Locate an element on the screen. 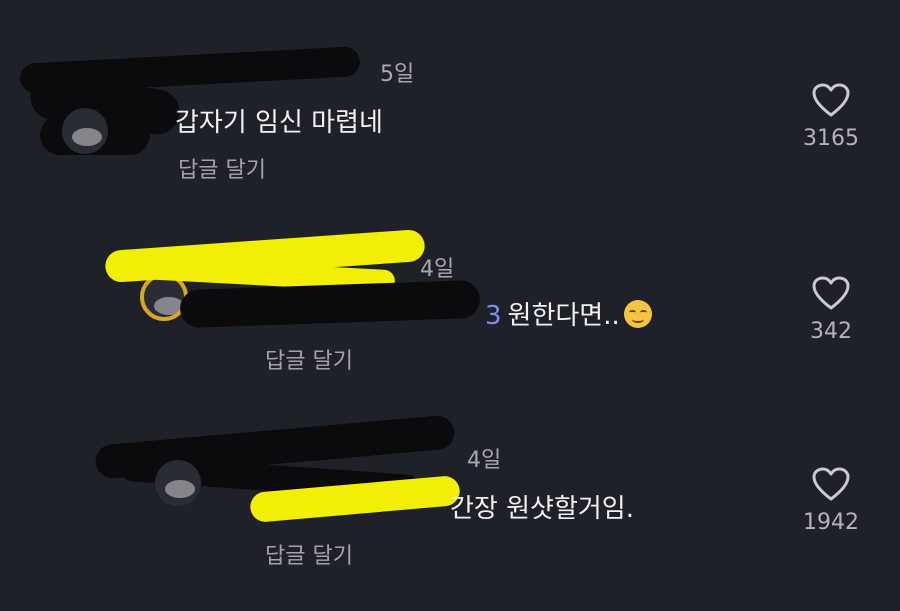  comment-body: 갑자기 임신 마렵네 is located at coordinates (279, 123).